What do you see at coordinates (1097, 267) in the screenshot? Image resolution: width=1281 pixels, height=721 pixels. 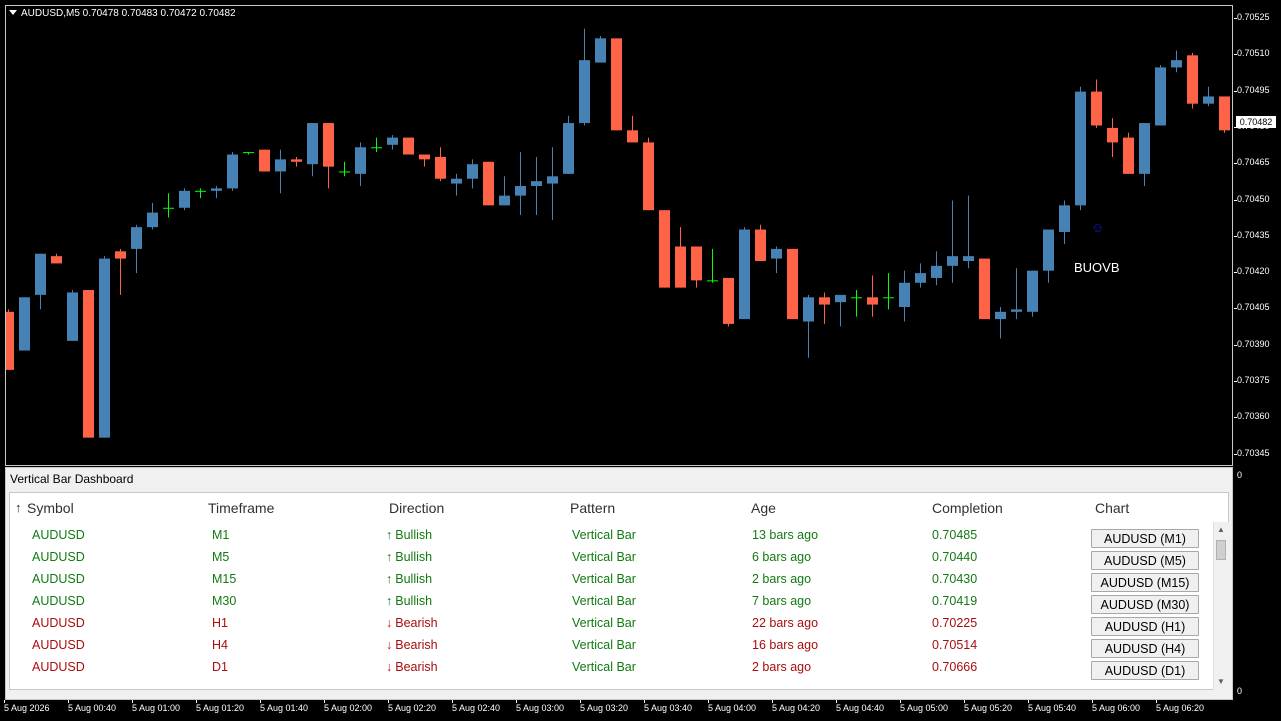 I see `pattern-annotation-label: BUOVB` at bounding box center [1097, 267].